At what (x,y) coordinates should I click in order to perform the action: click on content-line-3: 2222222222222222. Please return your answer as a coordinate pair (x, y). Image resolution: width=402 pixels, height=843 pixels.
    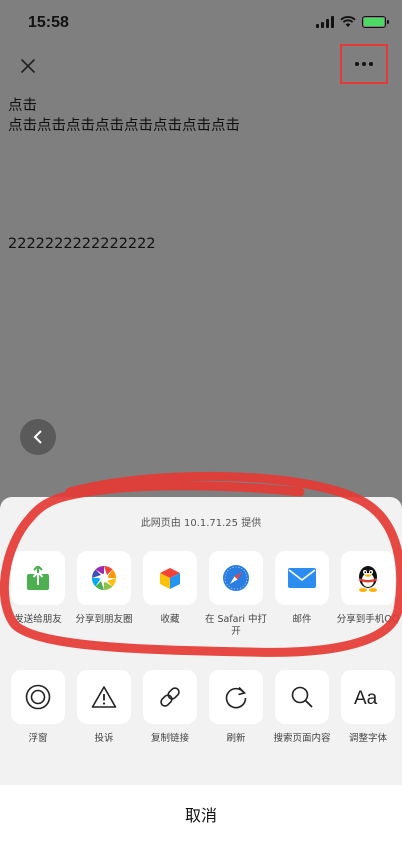
    Looking at the image, I should click on (82, 244).